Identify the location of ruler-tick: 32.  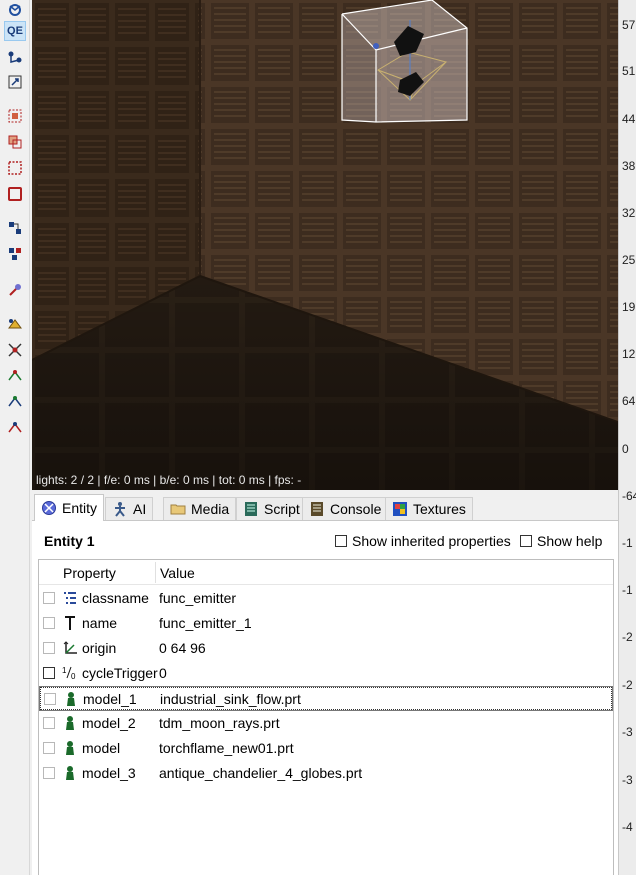
(629, 213).